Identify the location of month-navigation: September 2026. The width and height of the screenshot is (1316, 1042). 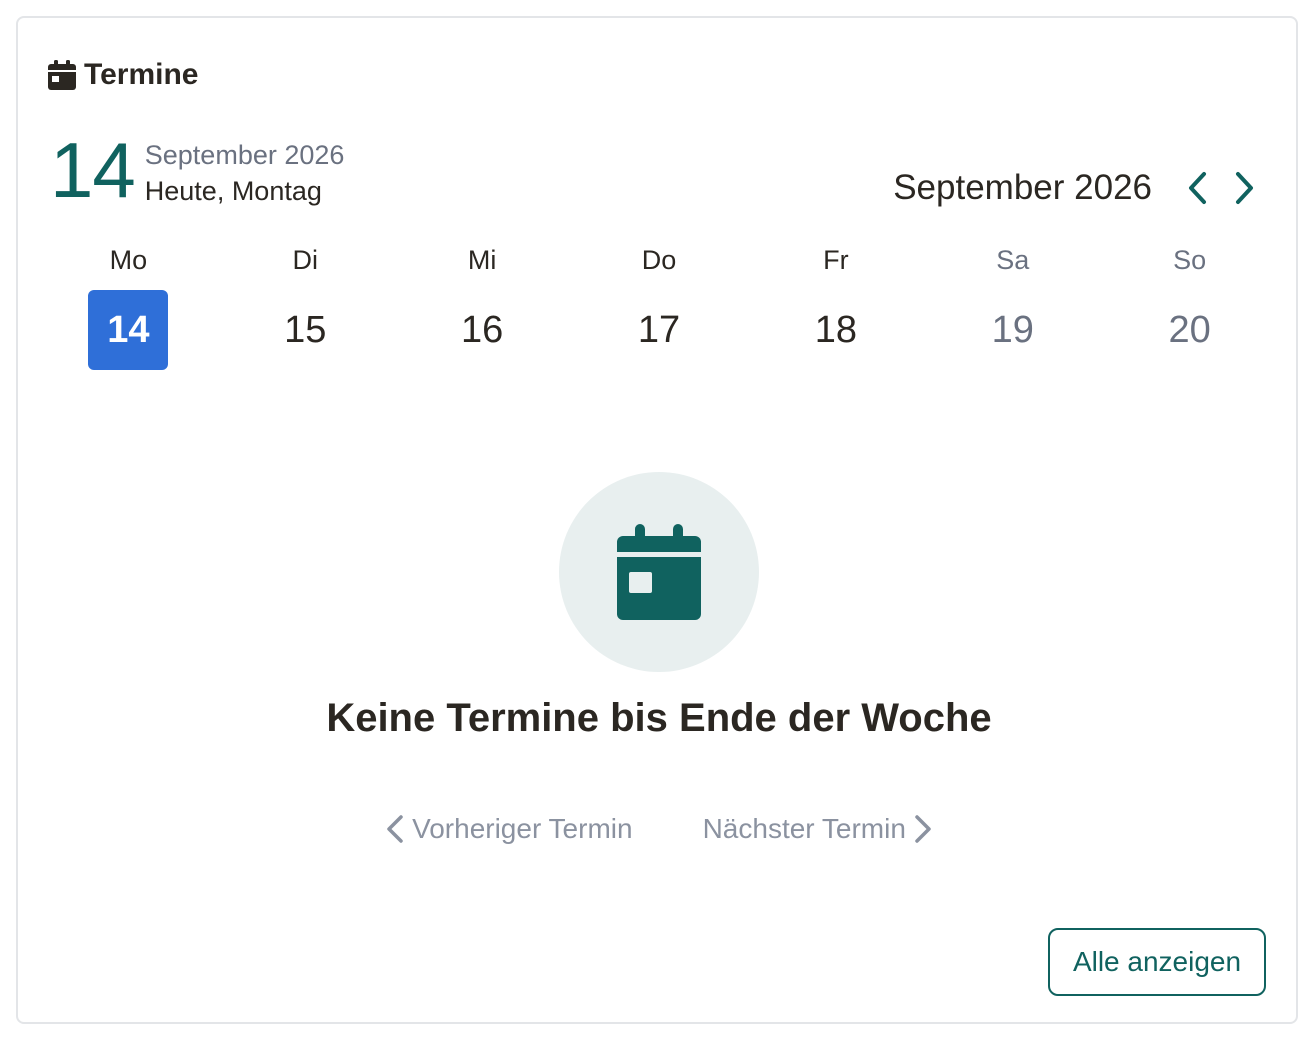
(1077, 188).